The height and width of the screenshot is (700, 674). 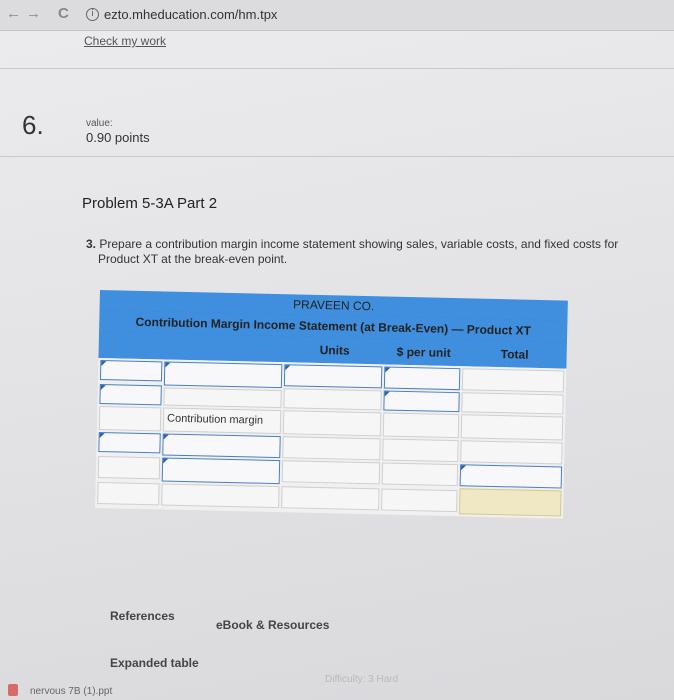 I want to click on instruction-line-2: Product XT at the break-even point., so click(x=193, y=259).